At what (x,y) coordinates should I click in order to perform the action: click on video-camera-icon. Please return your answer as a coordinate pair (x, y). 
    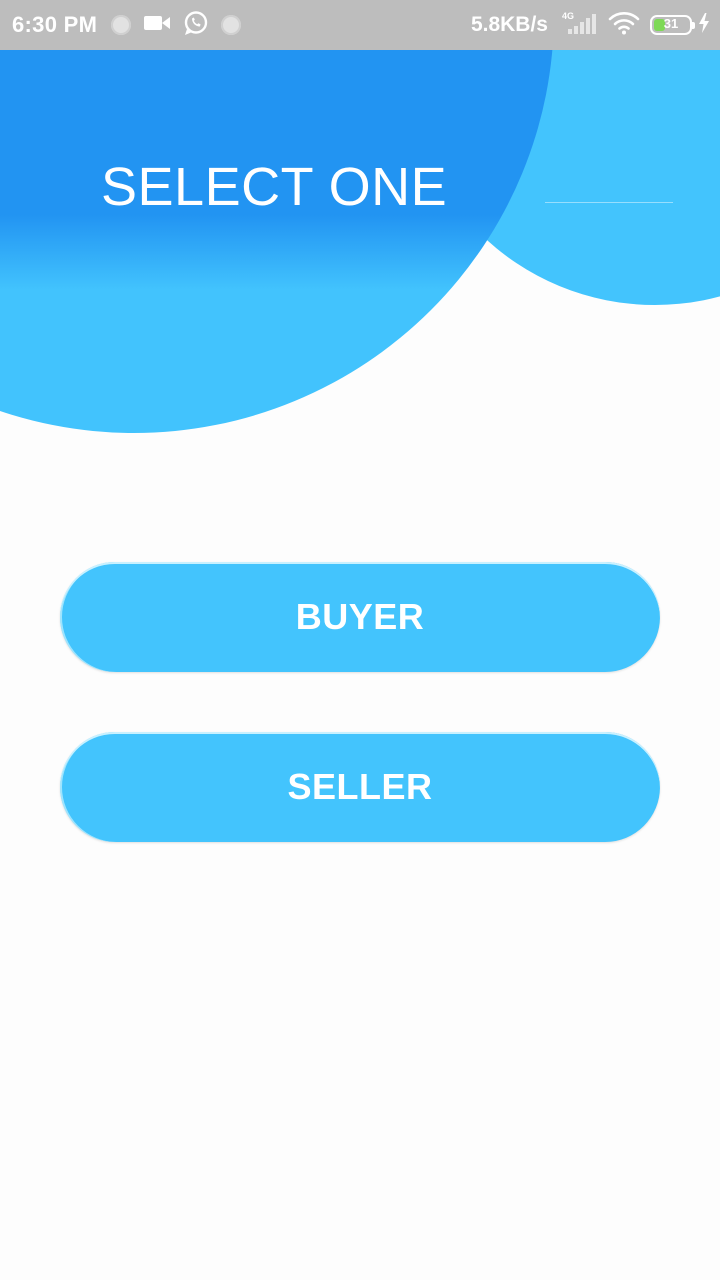
    Looking at the image, I should click on (157, 25).